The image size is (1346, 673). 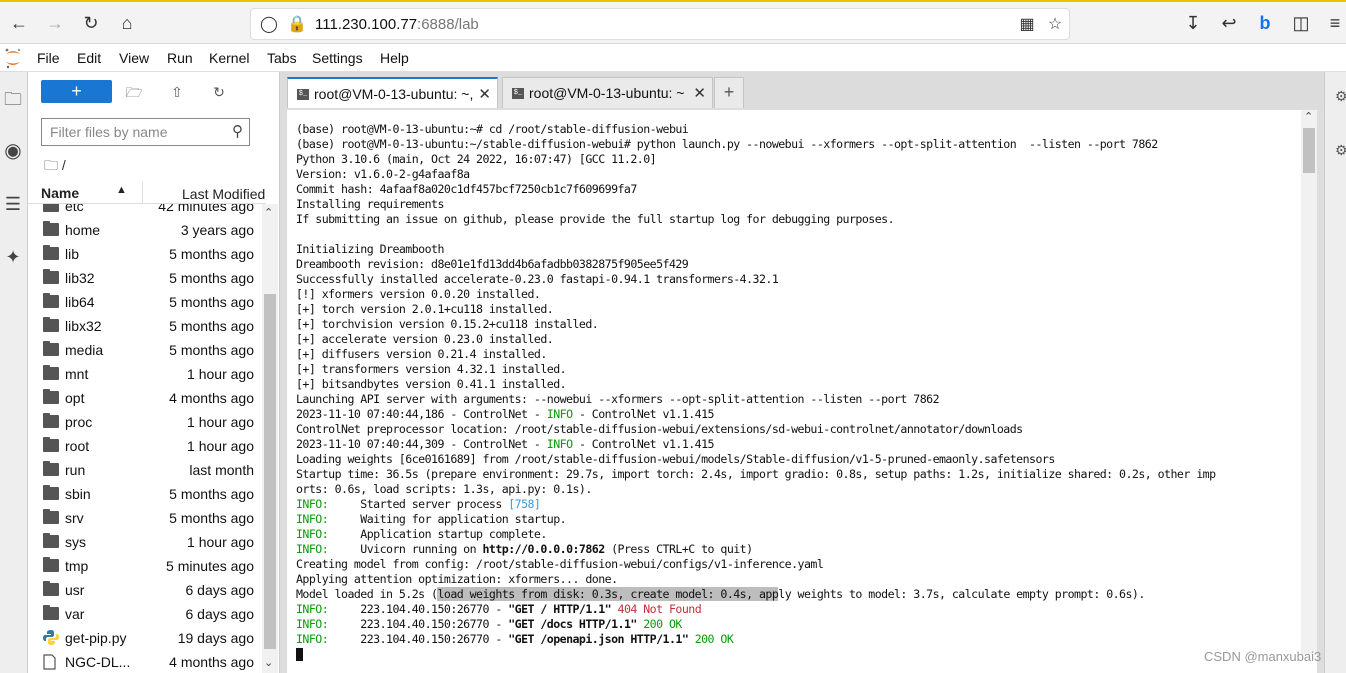 What do you see at coordinates (145, 614) in the screenshot?
I see `file-row: var 6 days ago` at bounding box center [145, 614].